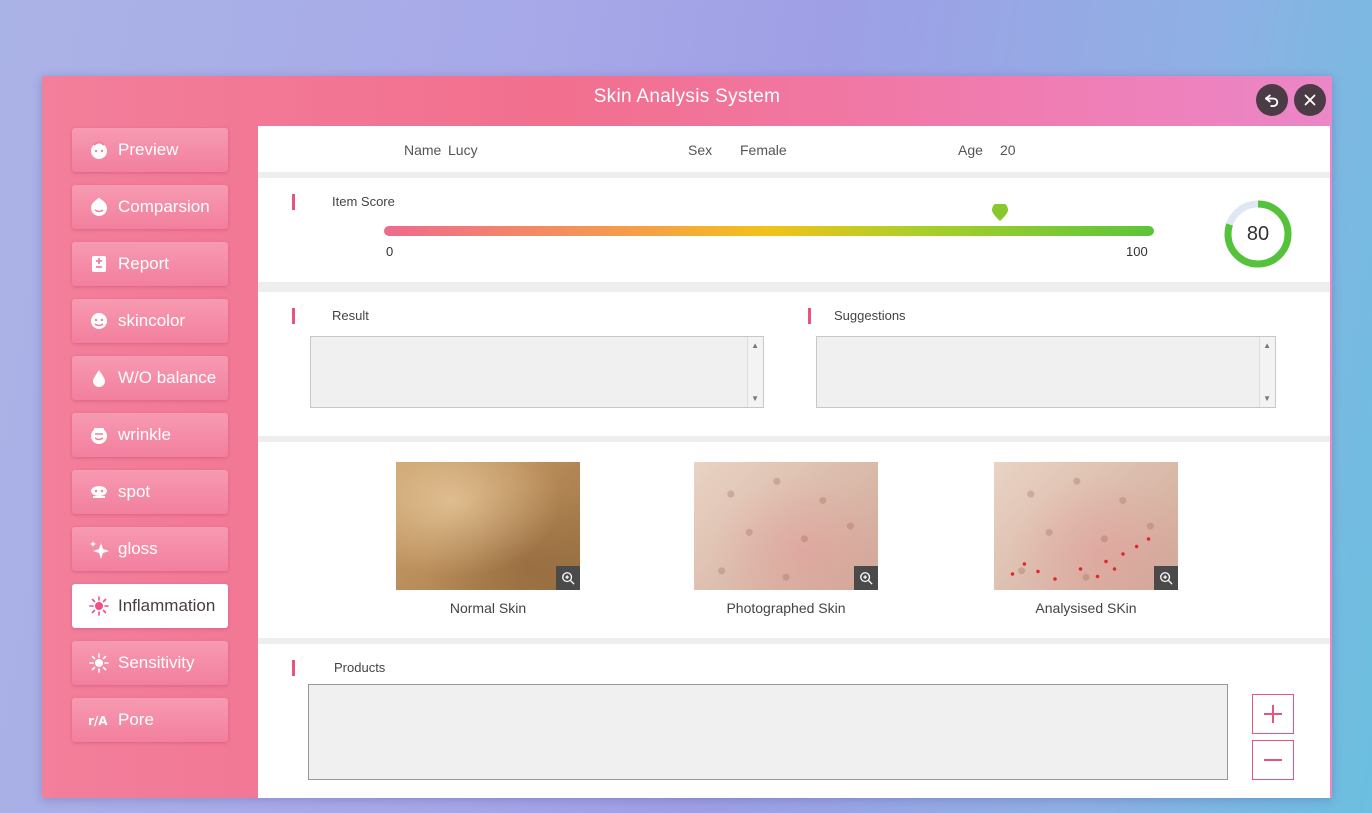 Image resolution: width=1372 pixels, height=813 pixels. Describe the element at coordinates (99, 549) in the screenshot. I see `sparkle-icon` at that location.